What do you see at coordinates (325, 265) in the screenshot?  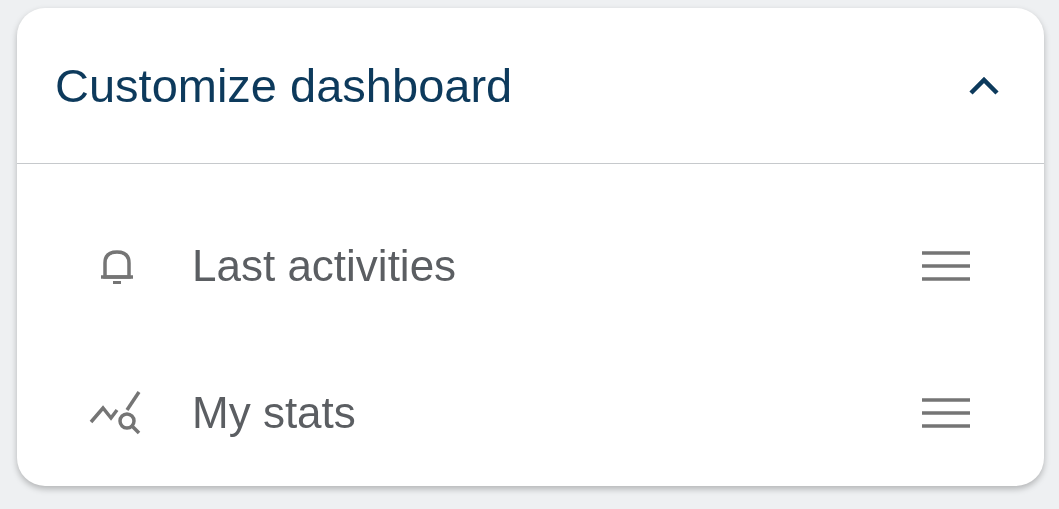 I see `item-label: Last activities` at bounding box center [325, 265].